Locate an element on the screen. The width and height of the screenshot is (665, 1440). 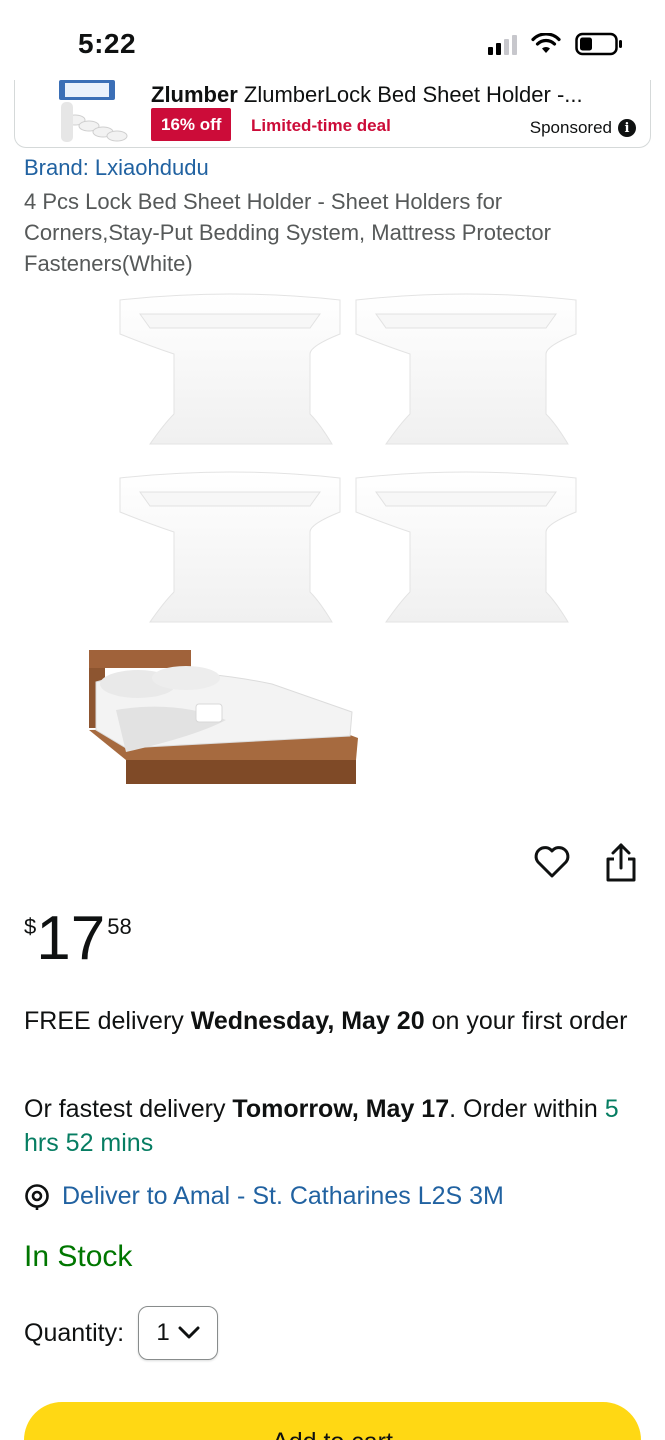
stock-status: In Stock is located at coordinates (78, 1256).